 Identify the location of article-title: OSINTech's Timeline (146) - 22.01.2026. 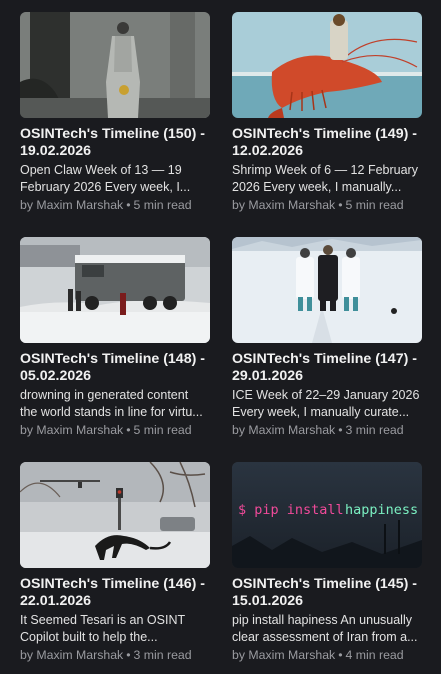
(120, 593).